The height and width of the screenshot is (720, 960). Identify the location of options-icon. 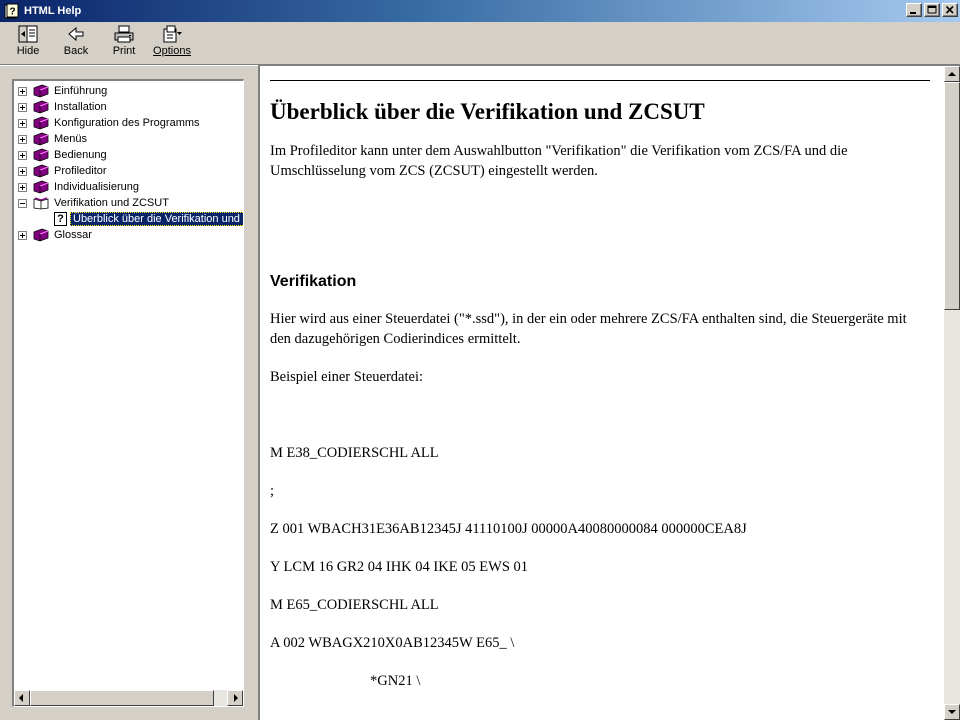
(172, 34).